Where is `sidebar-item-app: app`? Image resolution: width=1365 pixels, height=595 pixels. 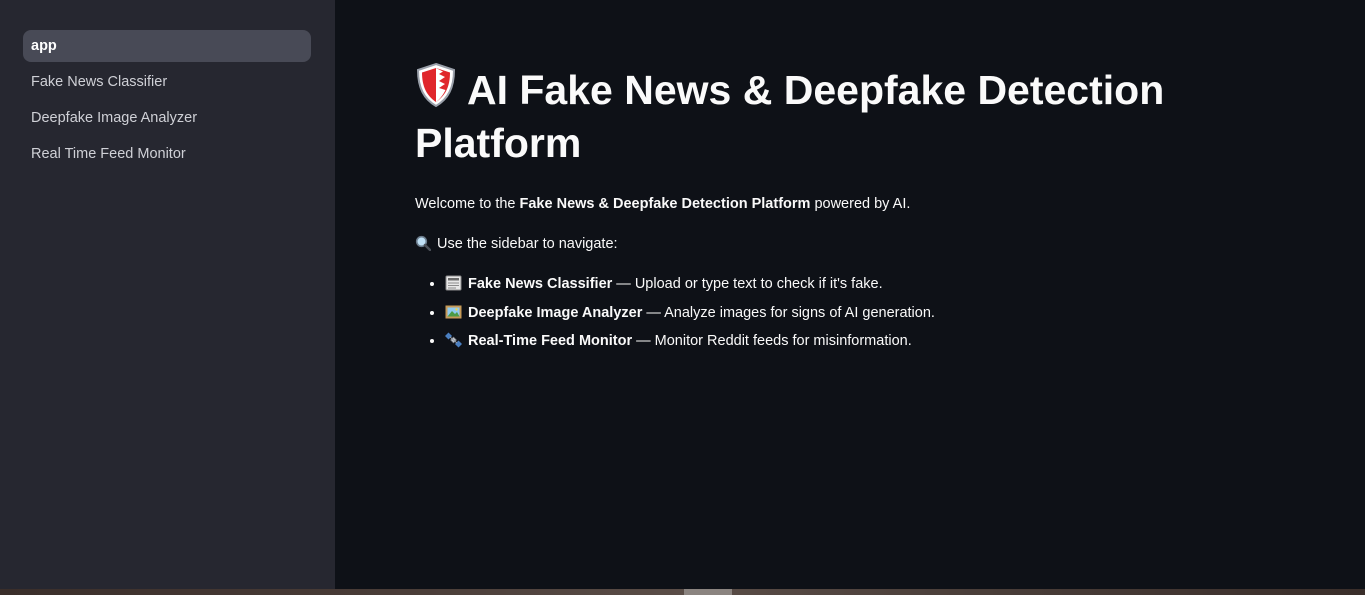
sidebar-item-app: app is located at coordinates (167, 46).